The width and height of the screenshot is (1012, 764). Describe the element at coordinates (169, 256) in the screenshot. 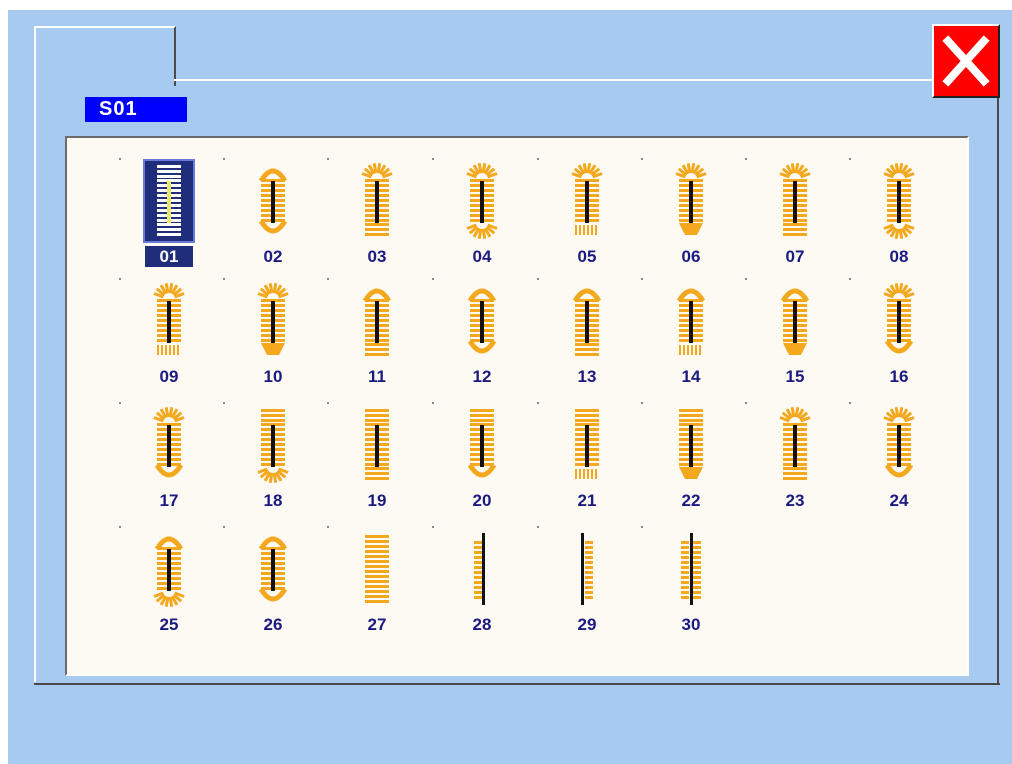

I see `pattern-number: 01` at that location.